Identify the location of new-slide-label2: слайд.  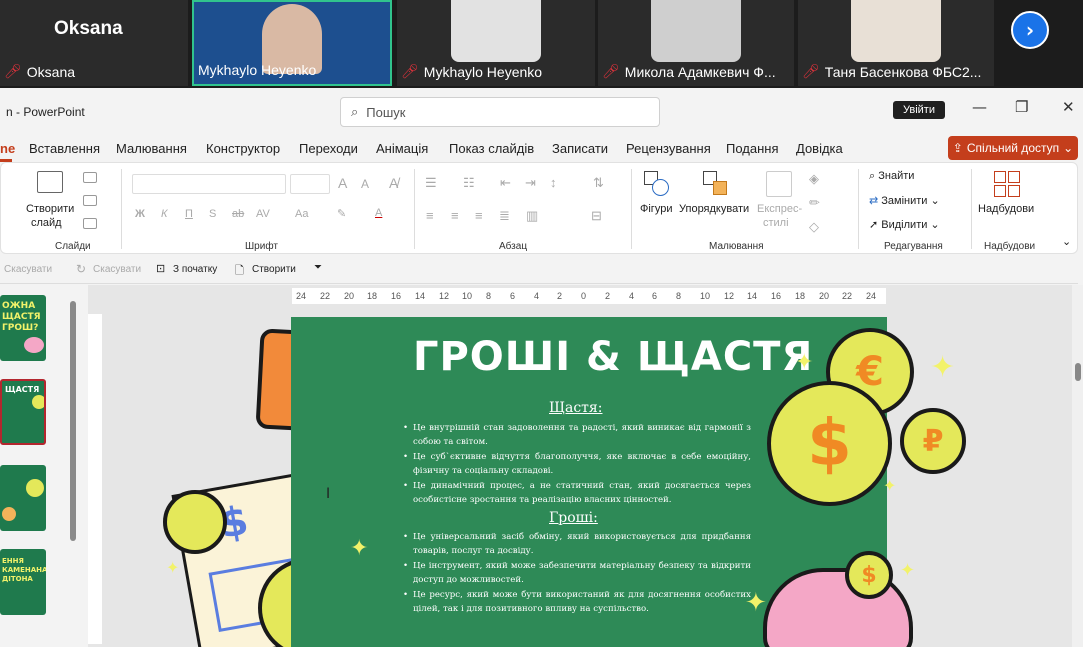
(46, 223).